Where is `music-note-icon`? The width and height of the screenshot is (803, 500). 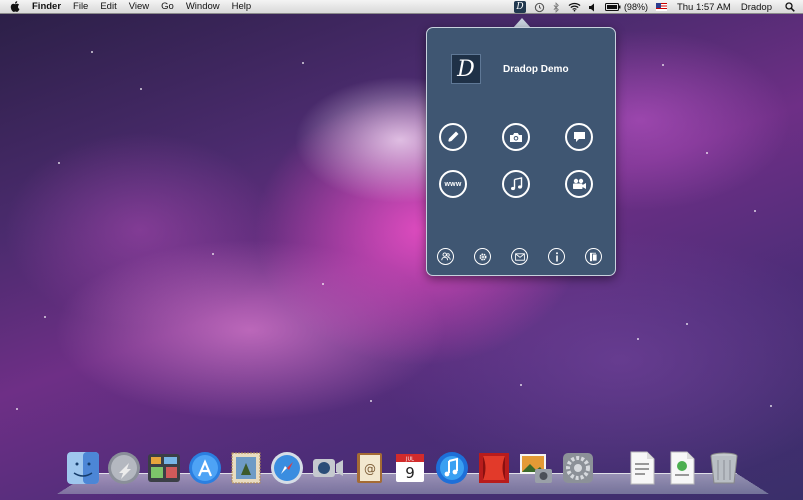
music-note-icon is located at coordinates (516, 184).